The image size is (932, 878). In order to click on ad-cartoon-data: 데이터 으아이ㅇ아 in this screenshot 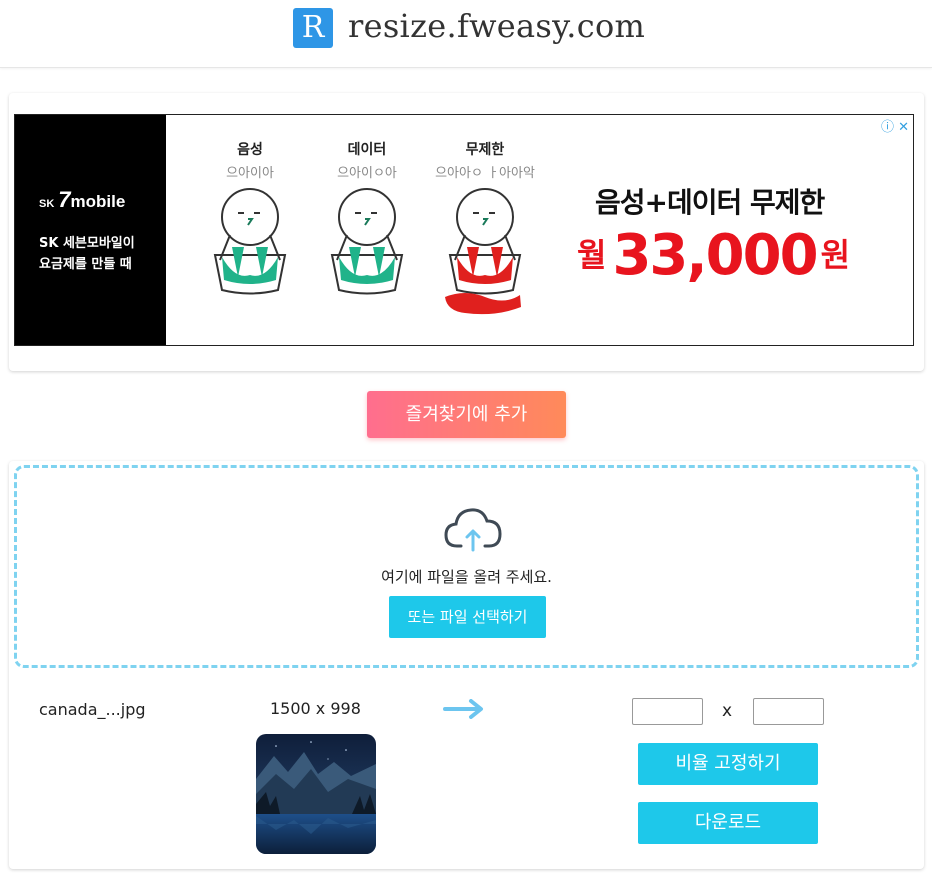, I will do `click(367, 230)`.